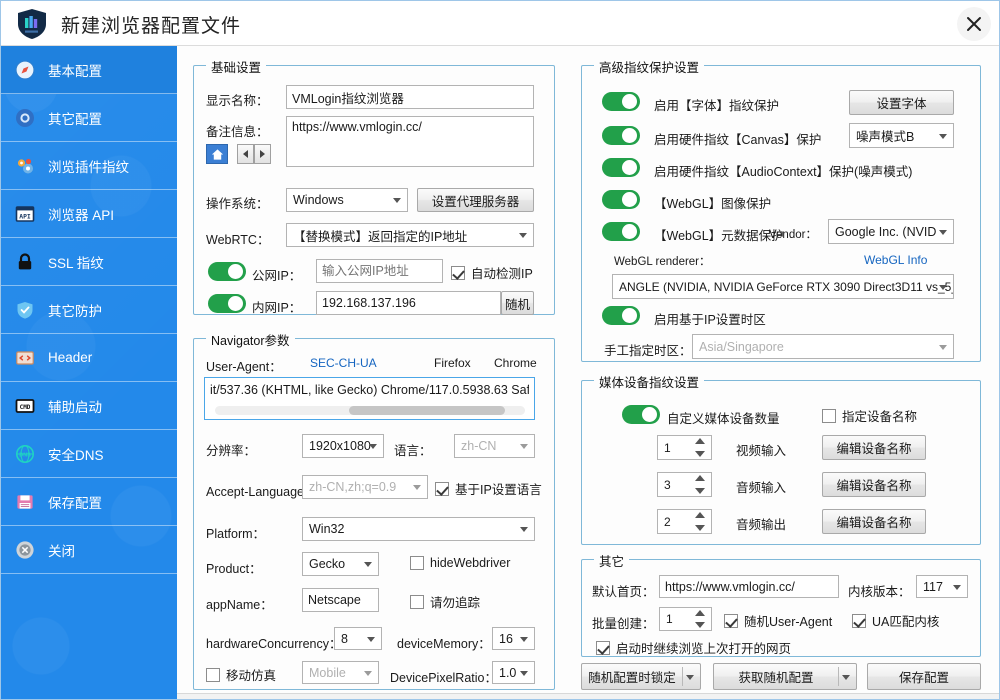 The height and width of the screenshot is (700, 1000). What do you see at coordinates (358, 638) in the screenshot?
I see `hardware-concurrency-select: 8` at bounding box center [358, 638].